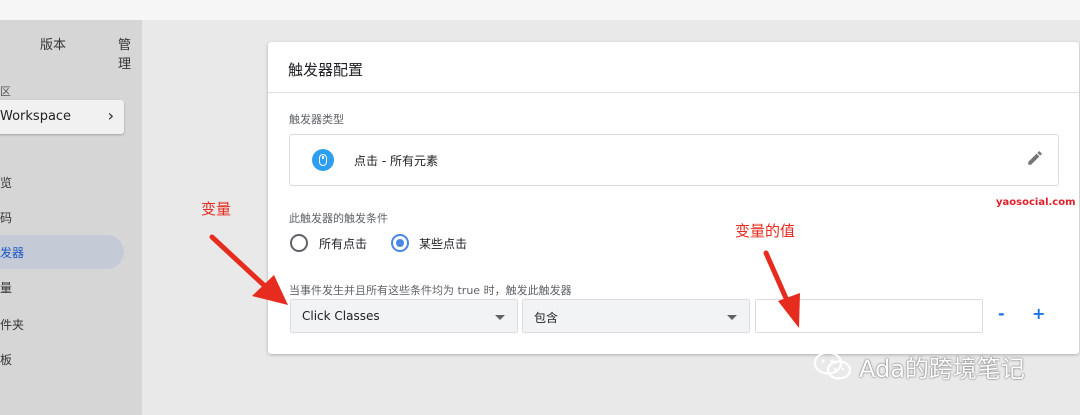 The width and height of the screenshot is (1080, 415). Describe the element at coordinates (832, 365) in the screenshot. I see `wechat-icon` at that location.